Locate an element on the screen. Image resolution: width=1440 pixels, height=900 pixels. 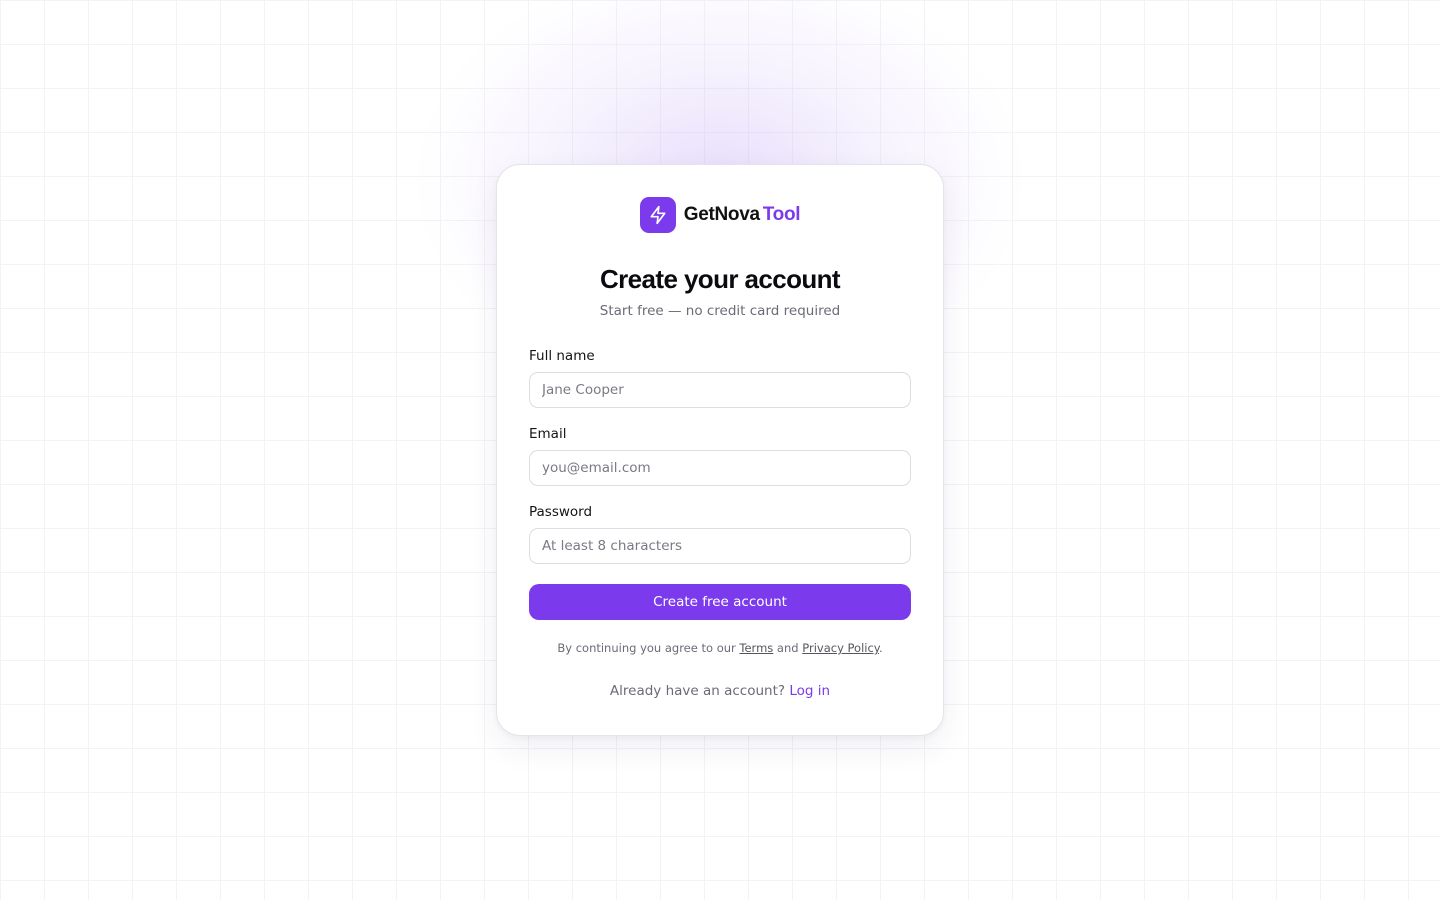
privacy-policy-link: Privacy Policy is located at coordinates (840, 648).